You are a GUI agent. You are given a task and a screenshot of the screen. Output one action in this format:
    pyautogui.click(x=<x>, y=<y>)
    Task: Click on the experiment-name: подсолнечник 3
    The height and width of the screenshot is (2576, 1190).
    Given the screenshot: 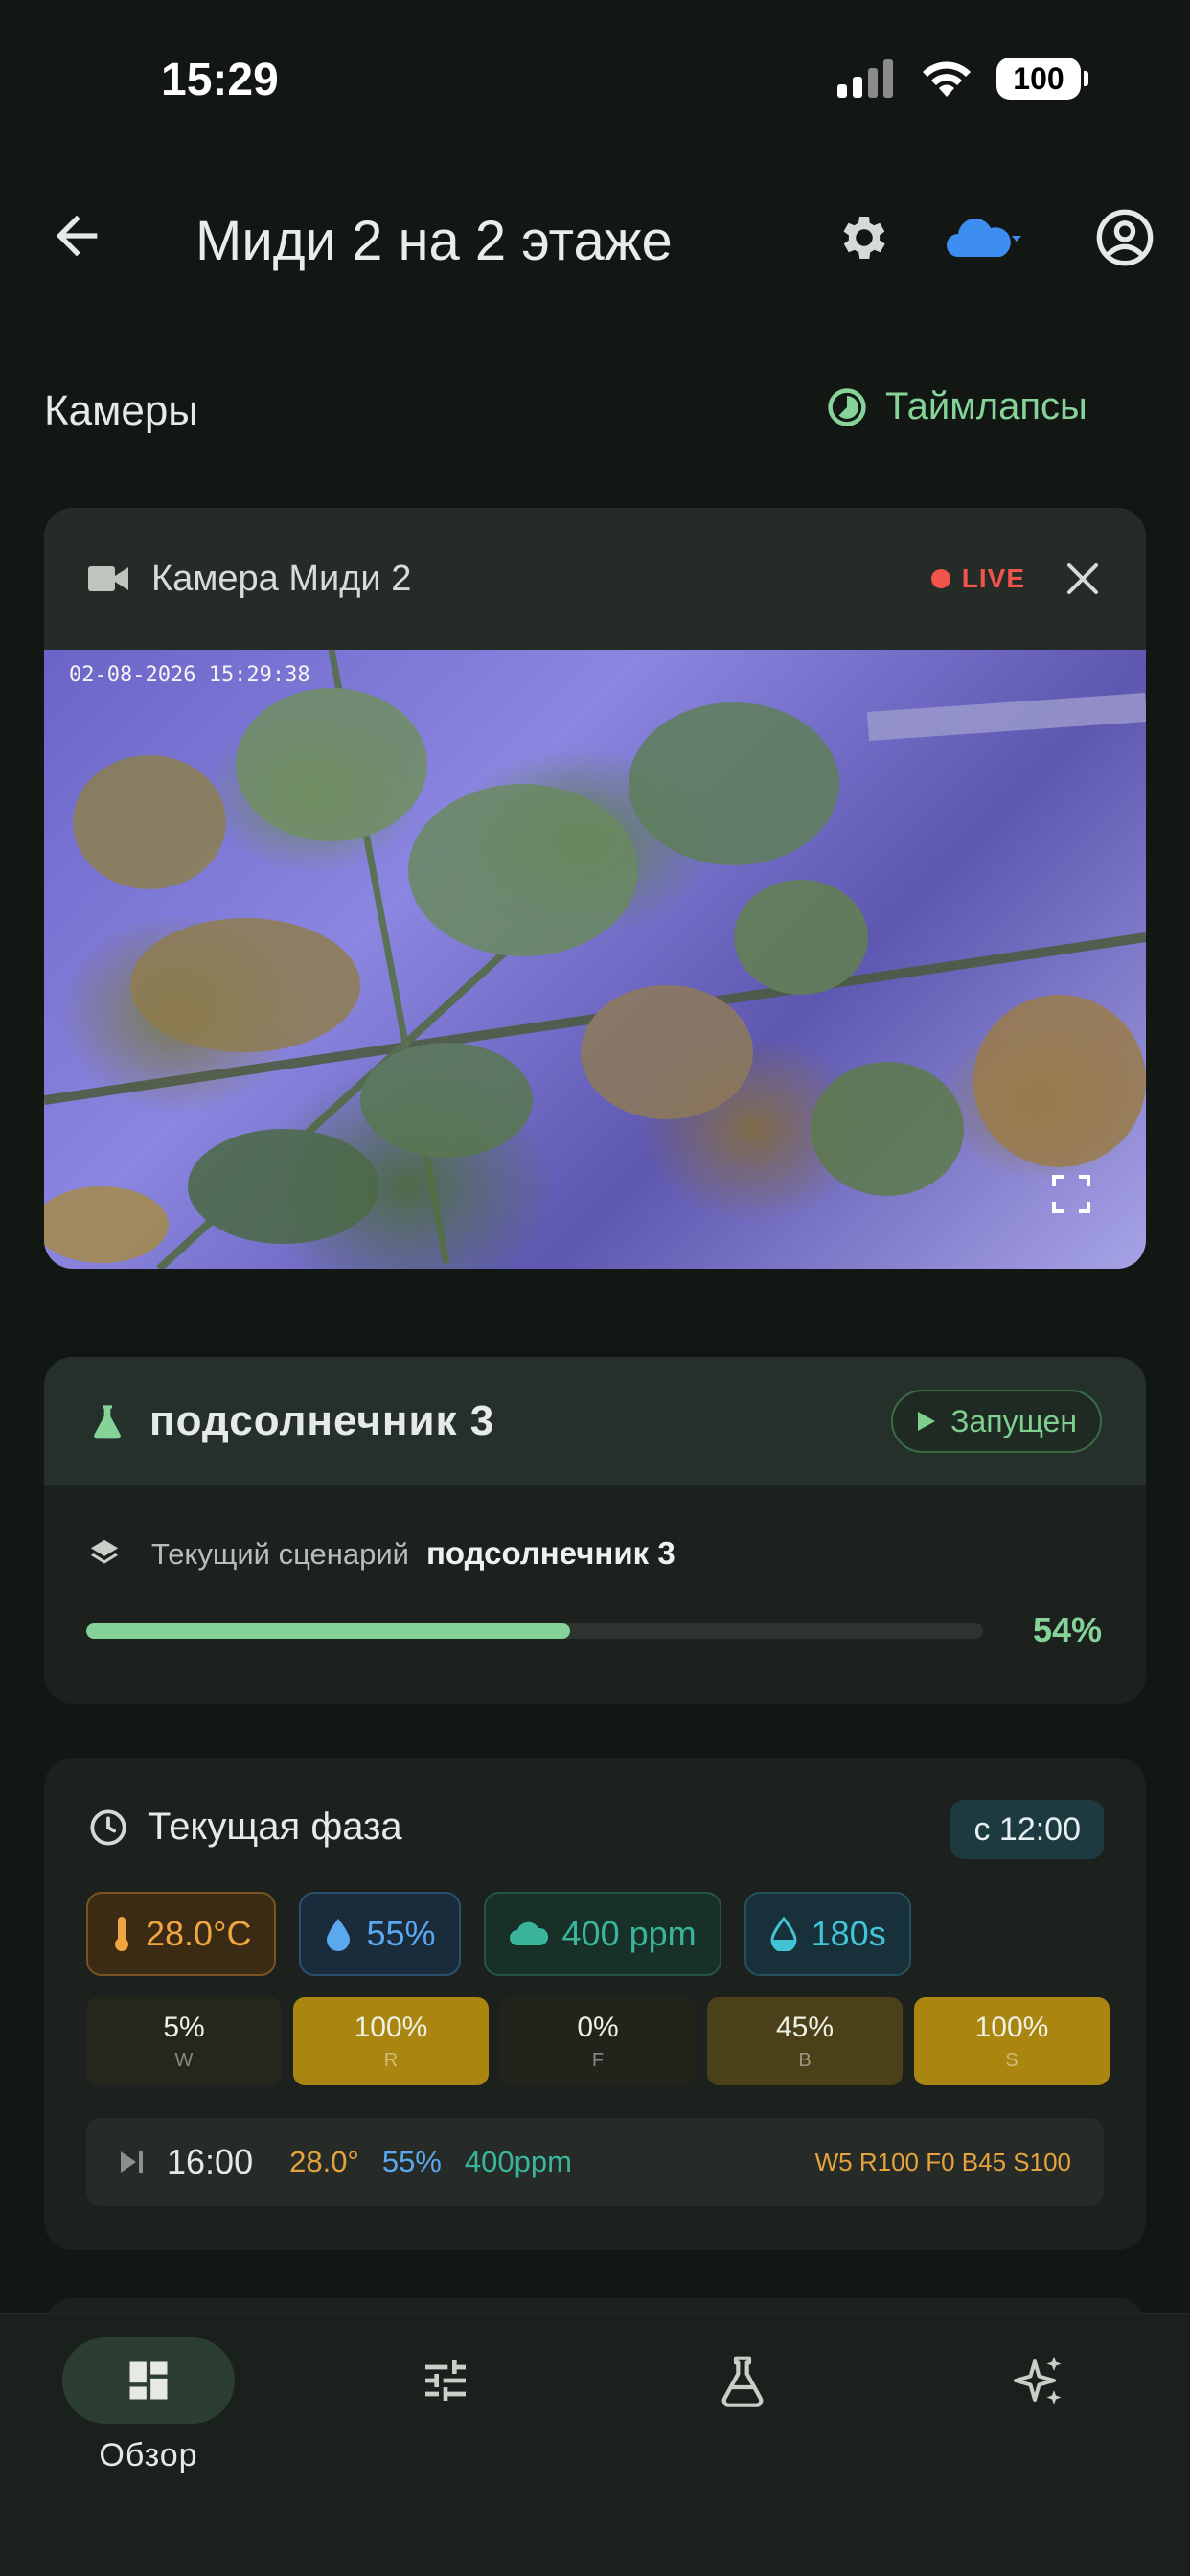 What is the action you would take?
    pyautogui.click(x=322, y=1420)
    